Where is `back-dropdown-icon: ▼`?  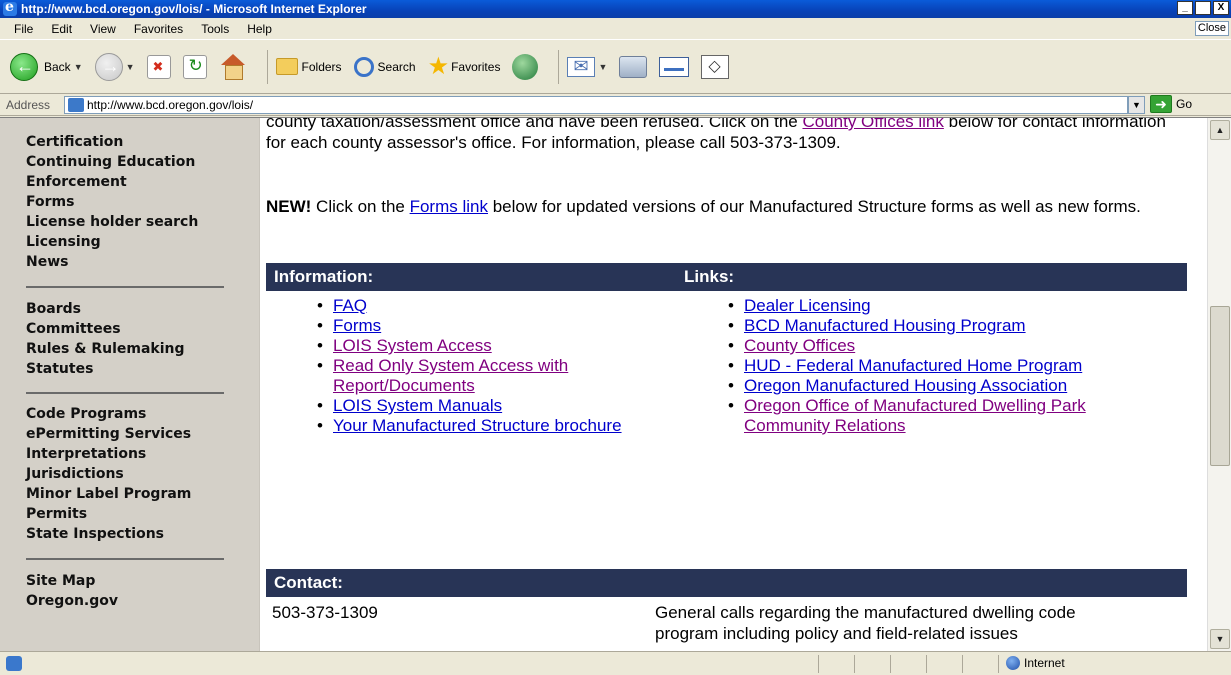
back-dropdown-icon: ▼ is located at coordinates (78, 67).